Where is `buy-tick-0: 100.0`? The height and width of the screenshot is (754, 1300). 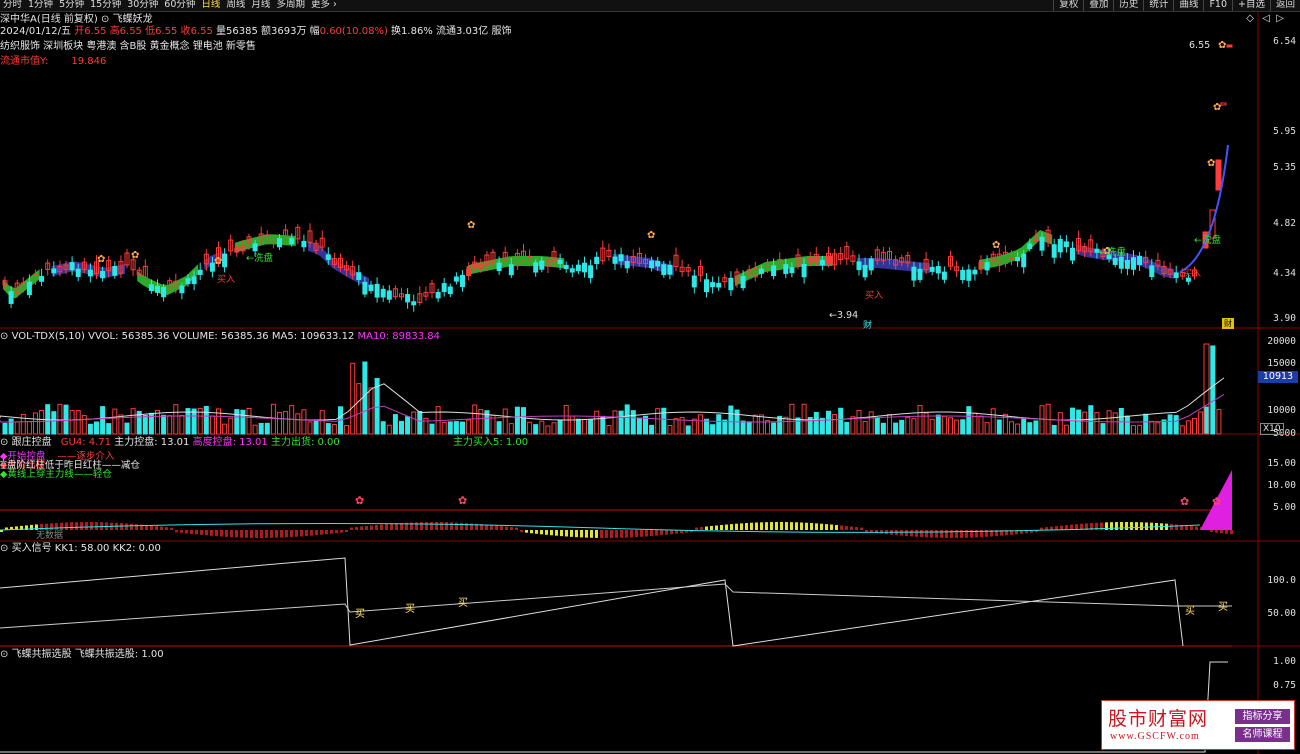 buy-tick-0: 100.0 is located at coordinates (1281, 580).